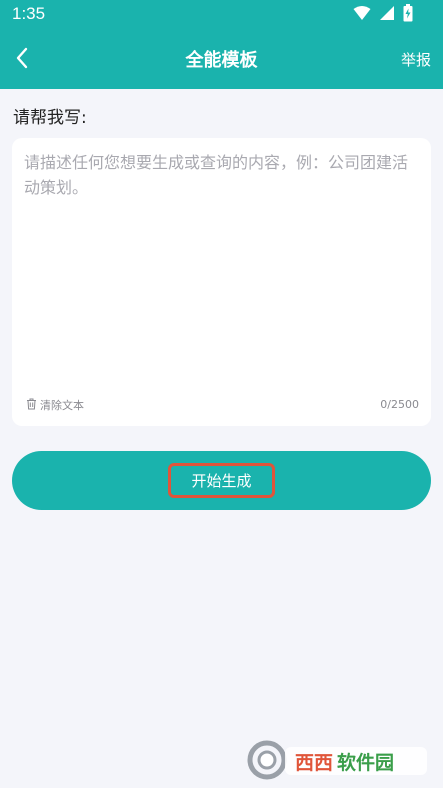 This screenshot has width=443, height=788. What do you see at coordinates (399, 404) in the screenshot?
I see `char-count: 0/2500` at bounding box center [399, 404].